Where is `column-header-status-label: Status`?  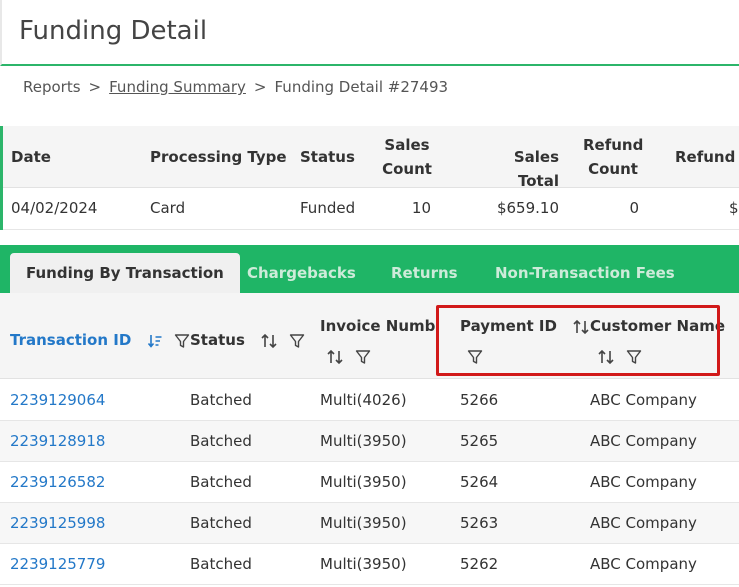 column-header-status-label: Status is located at coordinates (217, 340).